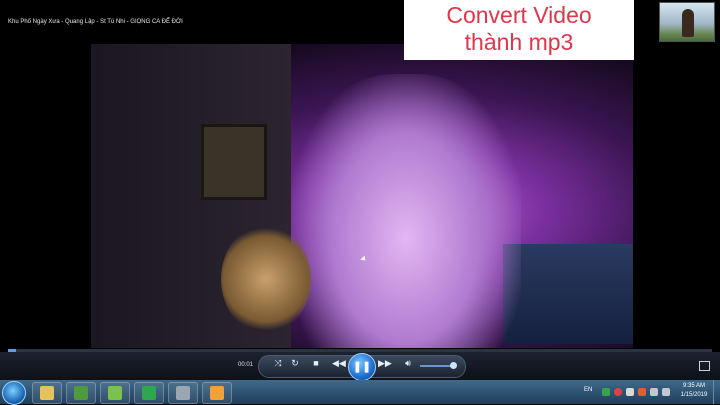 This screenshot has width=720, height=405. I want to click on video-saxophone, so click(266, 279).